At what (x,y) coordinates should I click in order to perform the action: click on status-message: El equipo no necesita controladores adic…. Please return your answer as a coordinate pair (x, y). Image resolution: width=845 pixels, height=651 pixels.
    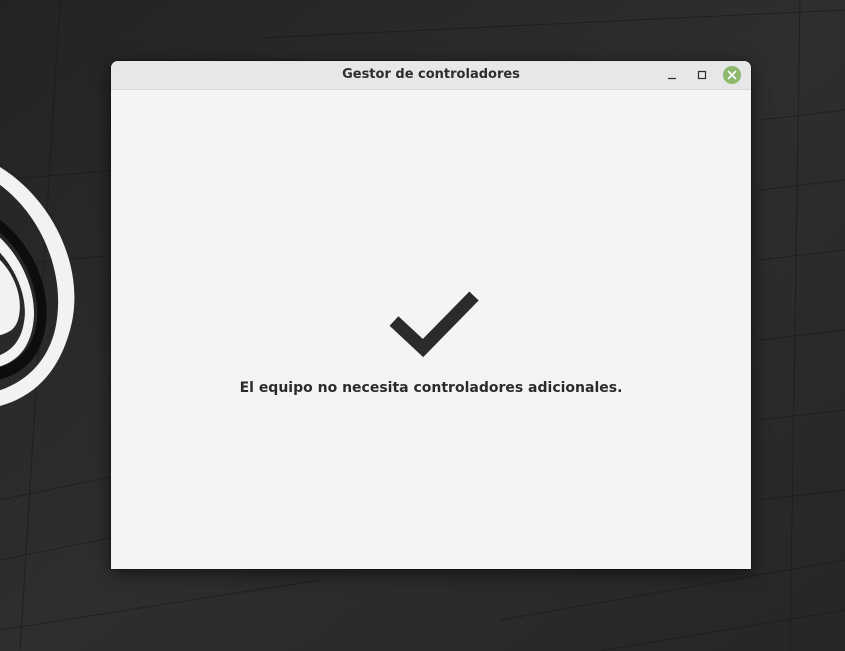
    Looking at the image, I should click on (431, 388).